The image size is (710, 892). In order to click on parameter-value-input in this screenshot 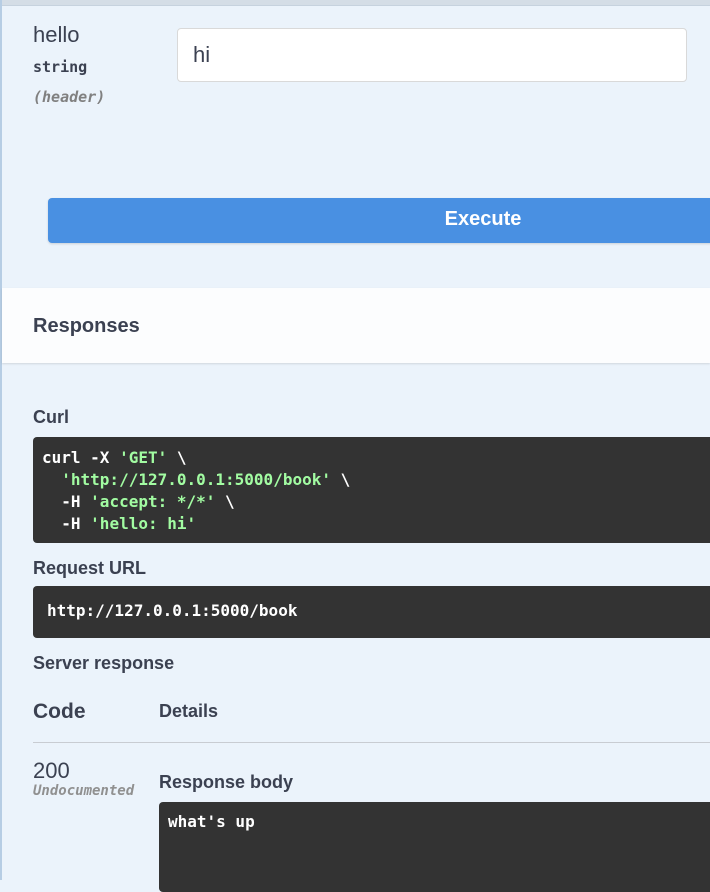, I will do `click(432, 55)`.